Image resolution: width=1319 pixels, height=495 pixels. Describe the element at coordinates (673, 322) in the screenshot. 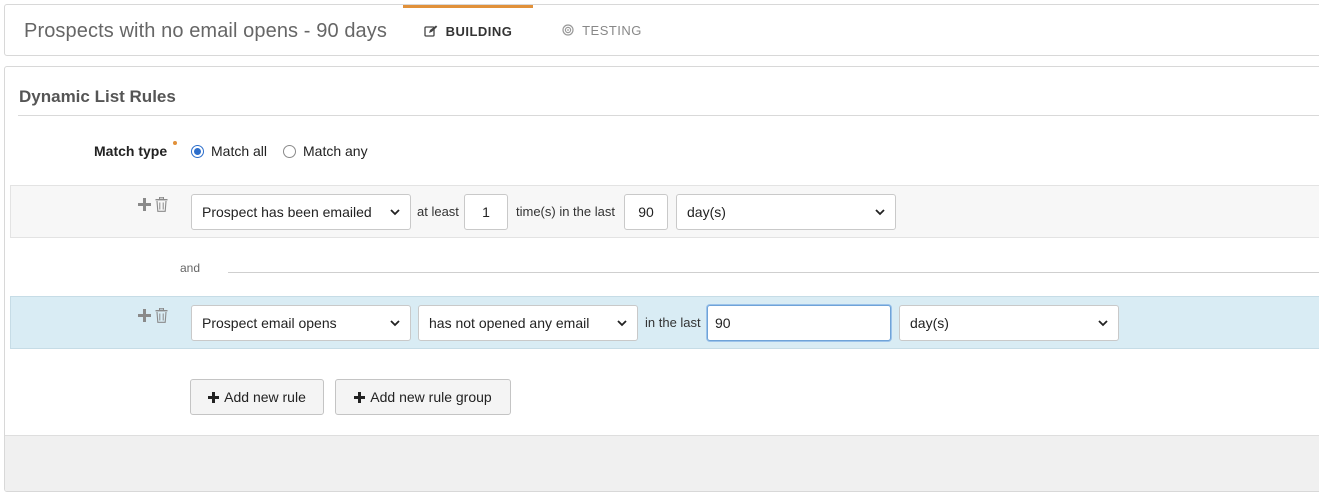

I see `in-the-last-label: in the last` at that location.